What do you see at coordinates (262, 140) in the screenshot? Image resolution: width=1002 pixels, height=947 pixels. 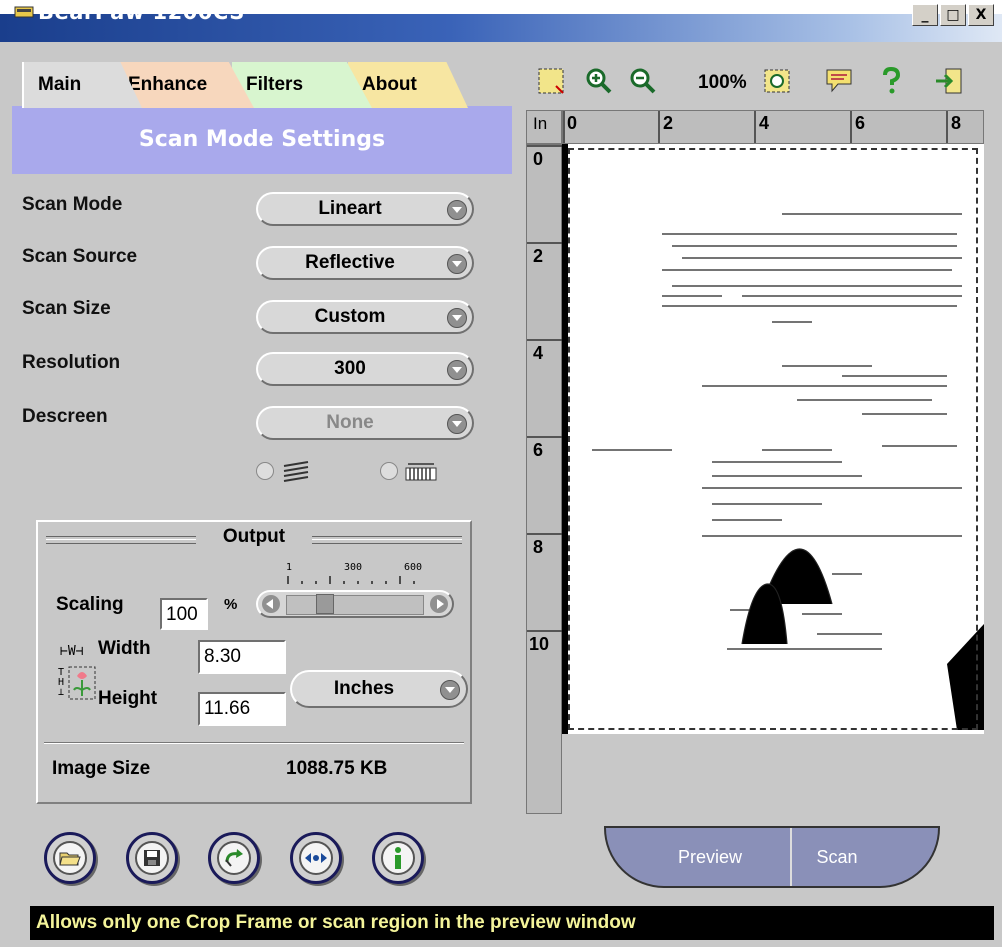 I see `section-header: Scan Mode Settings` at bounding box center [262, 140].